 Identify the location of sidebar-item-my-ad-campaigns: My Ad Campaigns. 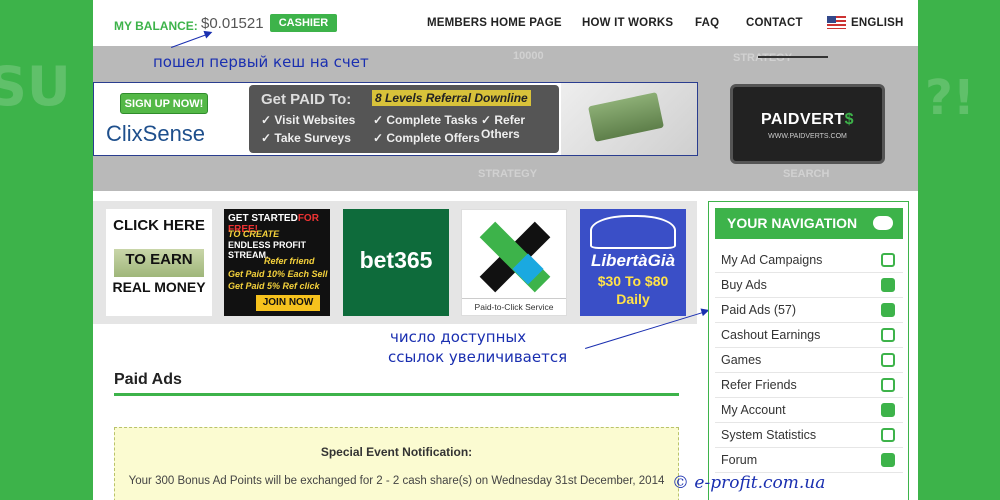
(809, 260).